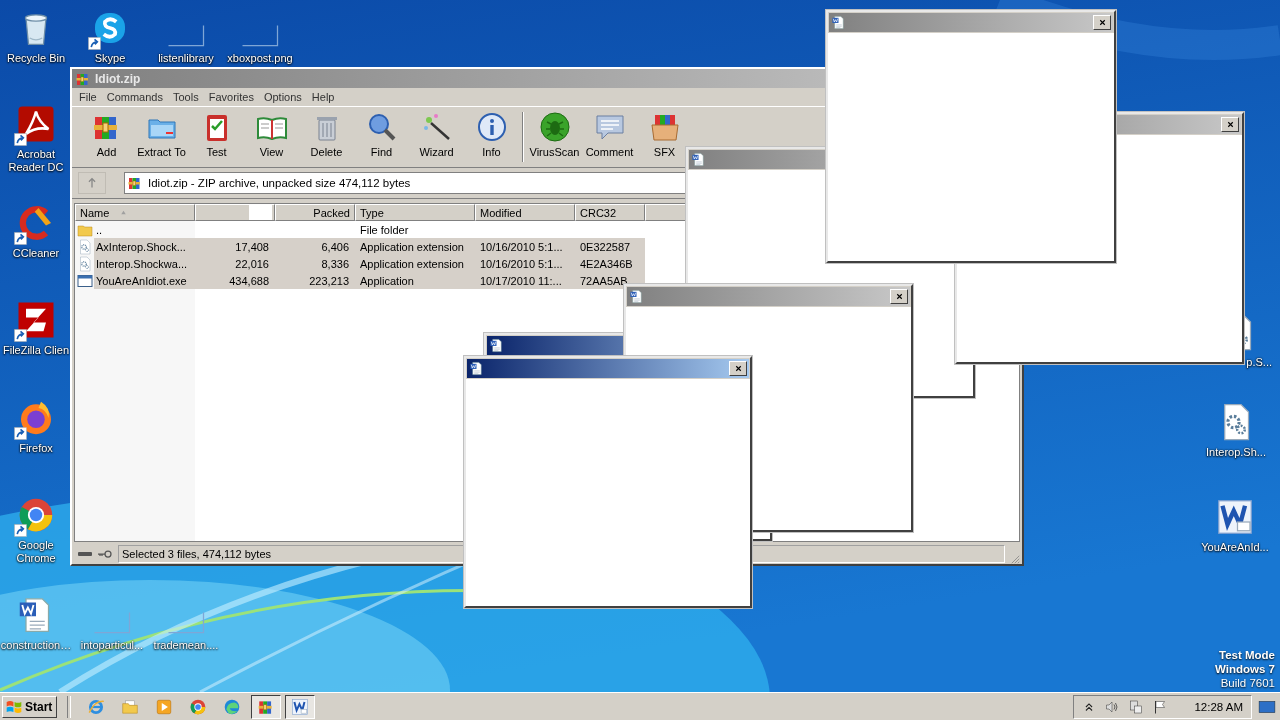  I want to click on table-cell-text: YouAreAnIdiot.exe, so click(141, 280).